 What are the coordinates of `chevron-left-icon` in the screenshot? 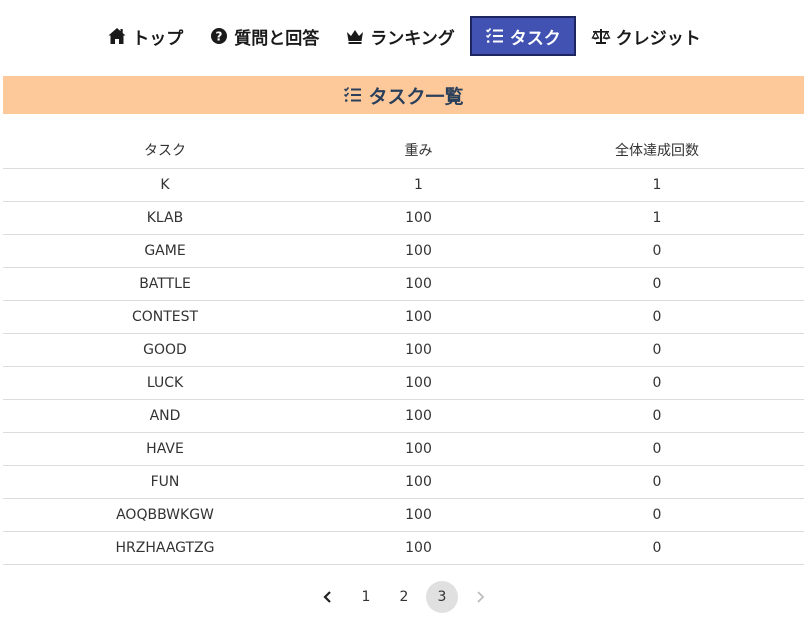 It's located at (328, 597).